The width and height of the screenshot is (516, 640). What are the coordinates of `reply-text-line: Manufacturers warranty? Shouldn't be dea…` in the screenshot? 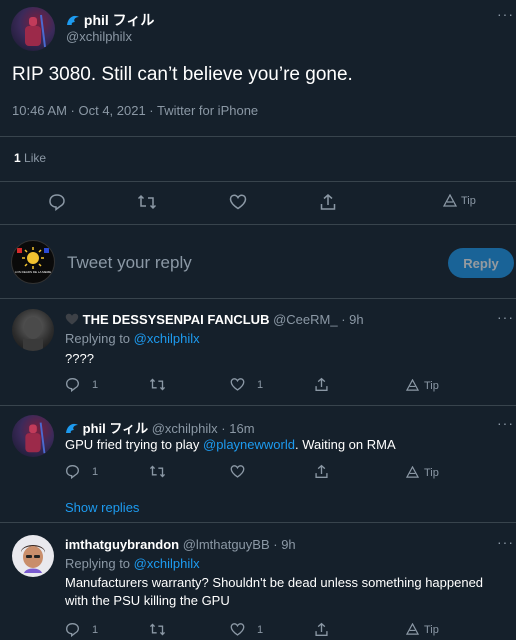 It's located at (274, 582).